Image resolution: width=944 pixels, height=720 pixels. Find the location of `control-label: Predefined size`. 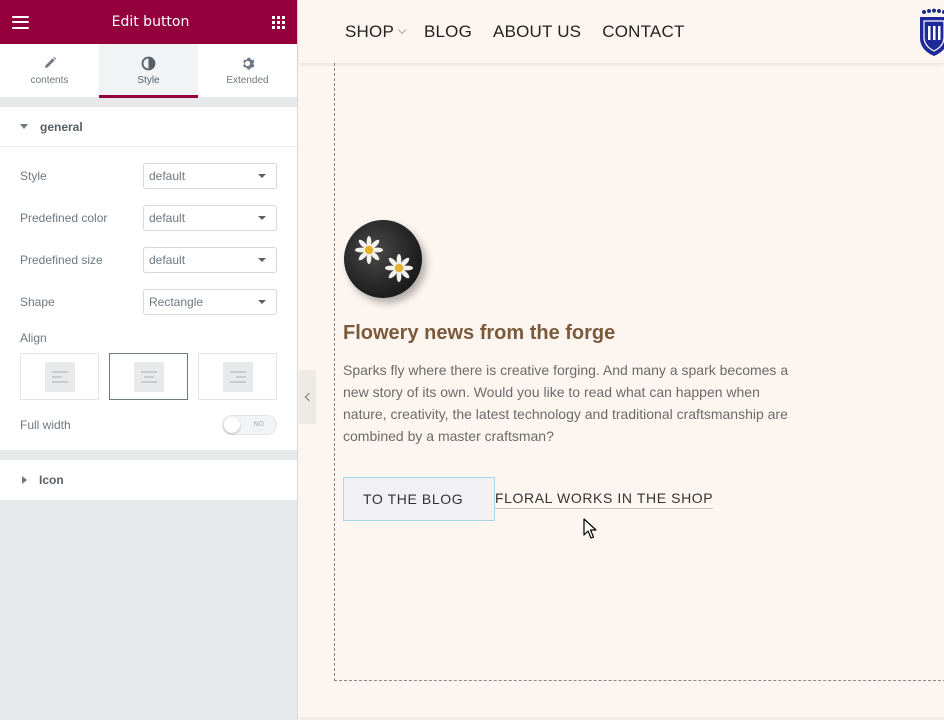

control-label: Predefined size is located at coordinates (61, 260).